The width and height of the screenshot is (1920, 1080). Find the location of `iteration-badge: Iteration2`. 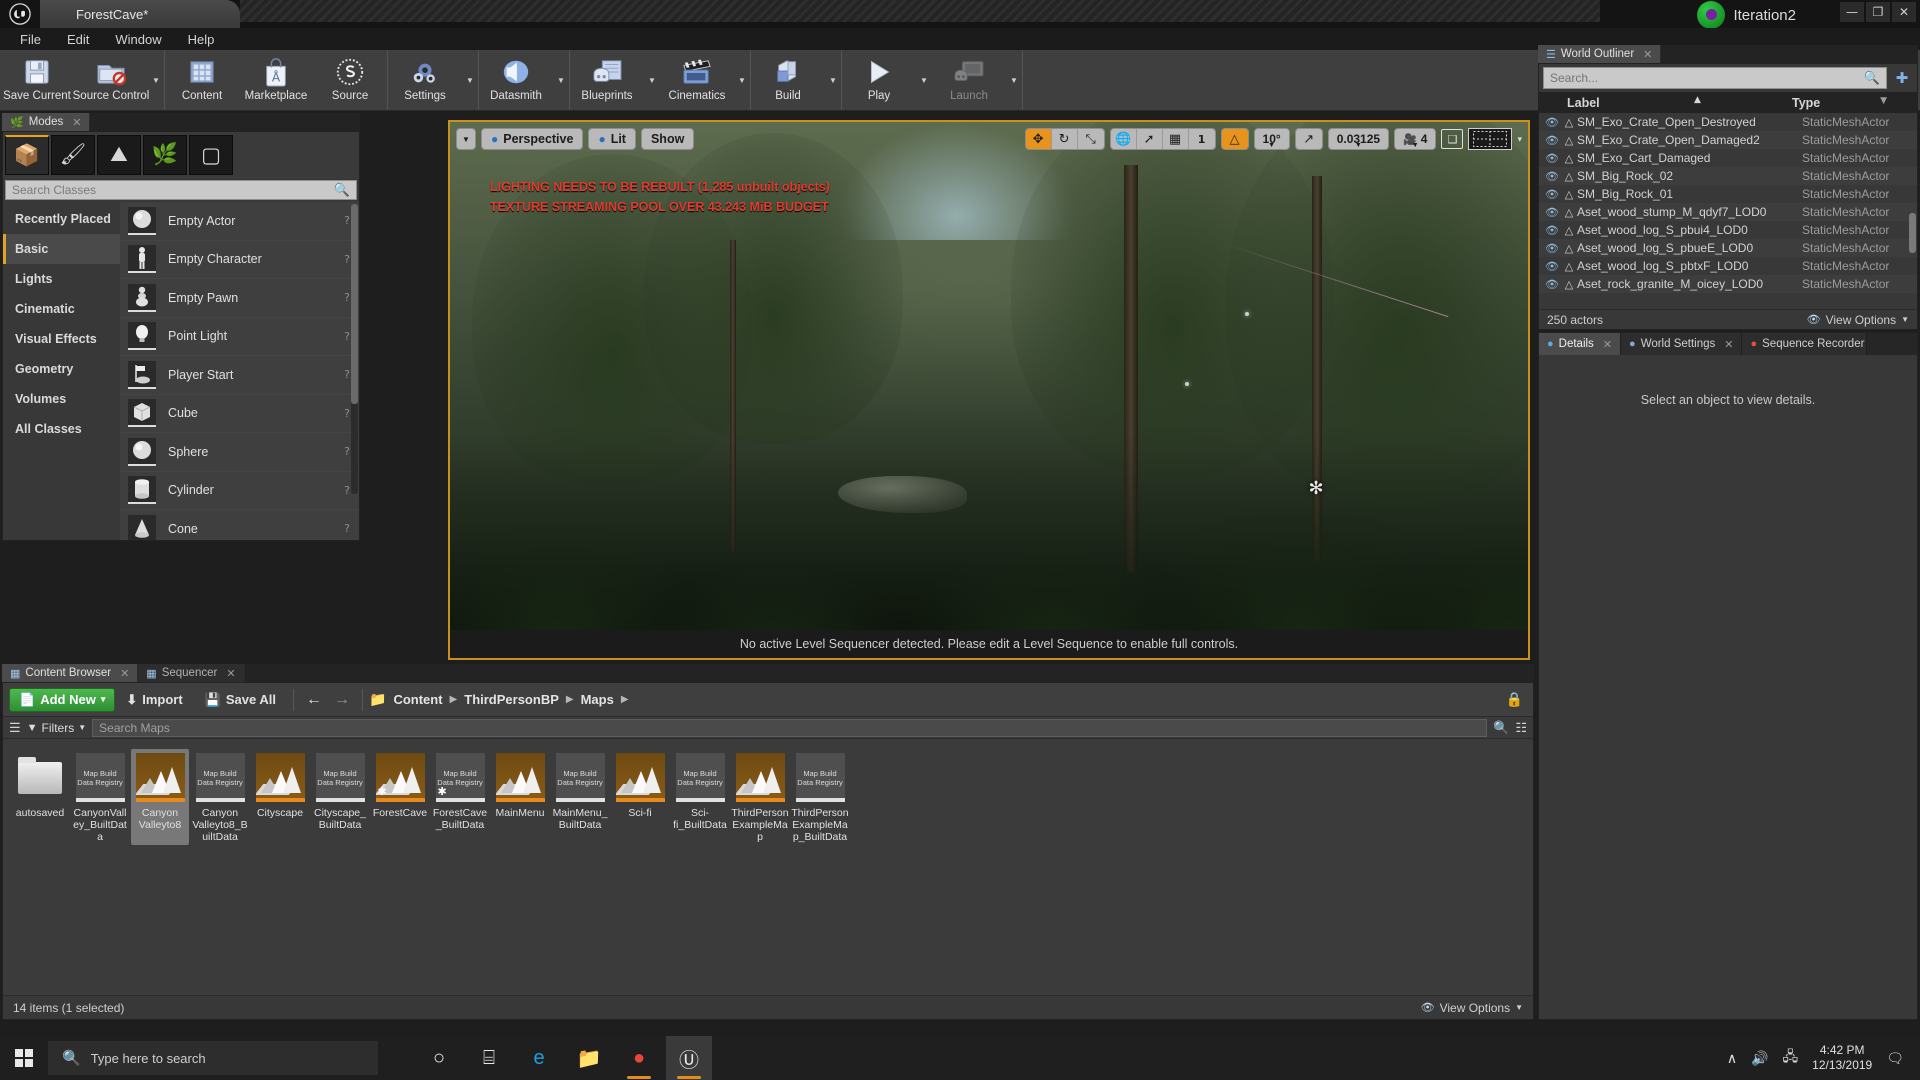

iteration-badge: Iteration2 is located at coordinates (1750, 15).